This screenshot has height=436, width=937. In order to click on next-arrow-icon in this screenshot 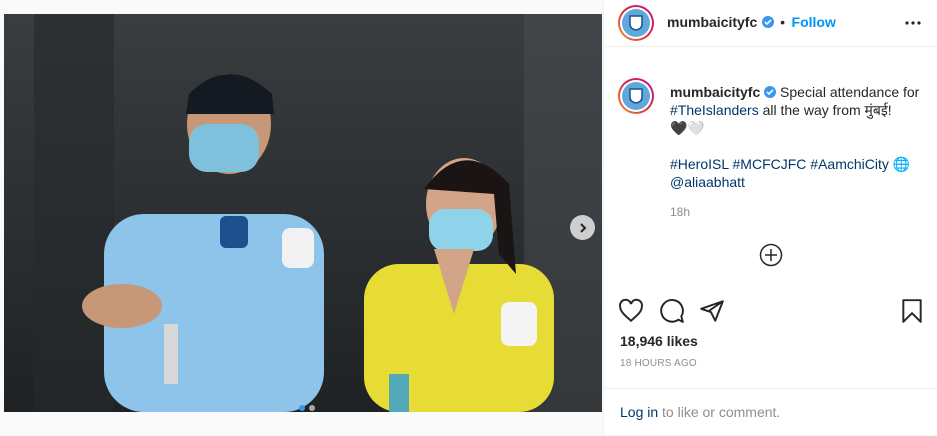, I will do `click(582, 227)`.